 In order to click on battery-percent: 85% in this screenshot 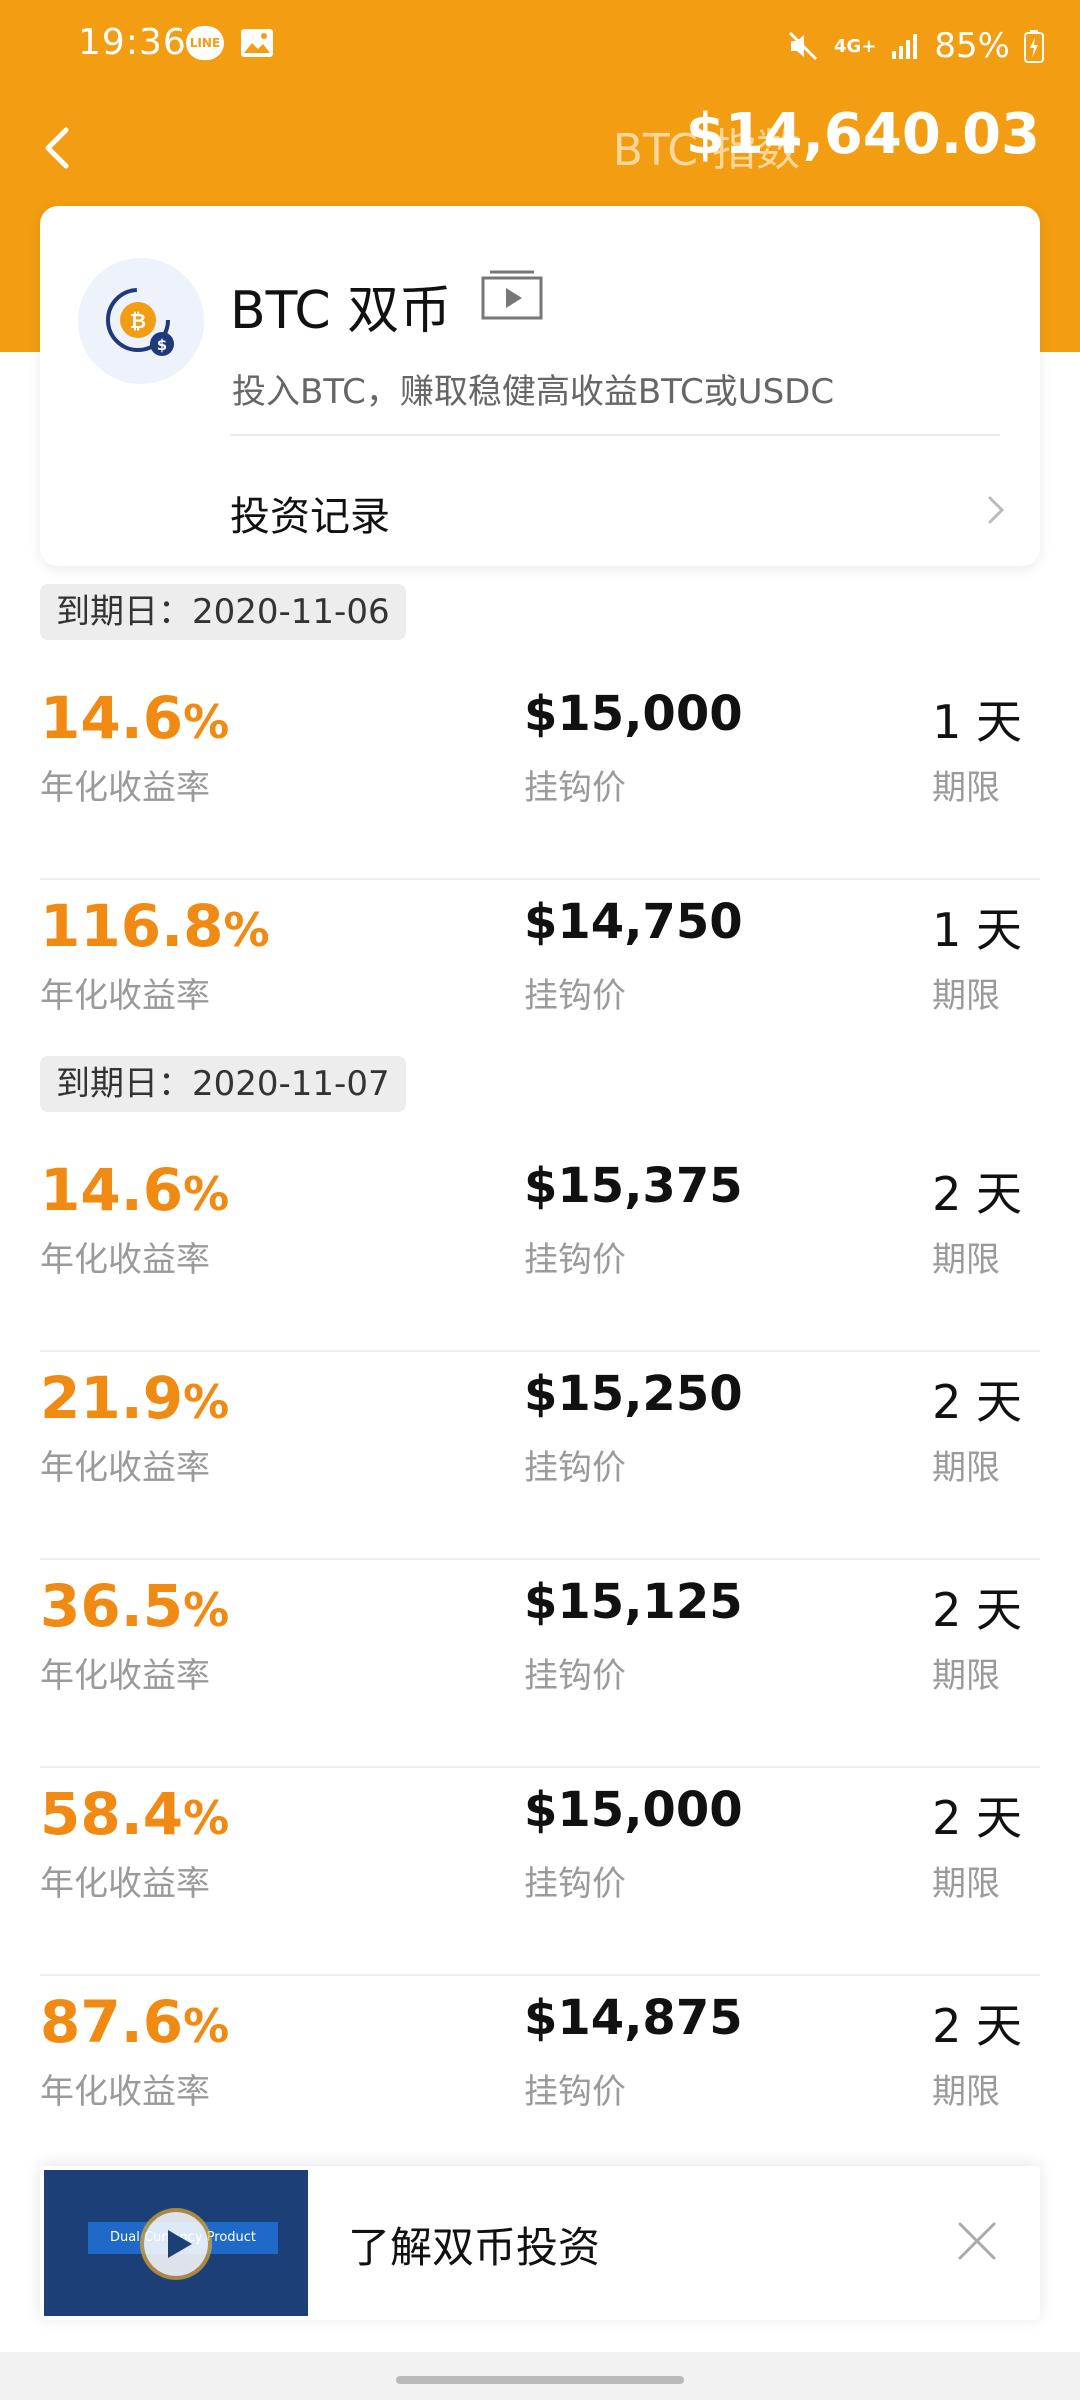, I will do `click(972, 46)`.